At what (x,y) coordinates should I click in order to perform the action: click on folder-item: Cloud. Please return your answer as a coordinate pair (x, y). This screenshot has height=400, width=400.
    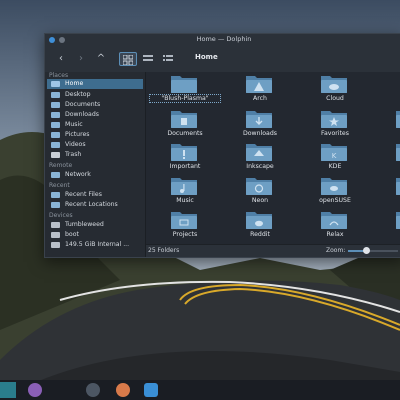
    Looking at the image, I should click on (335, 93).